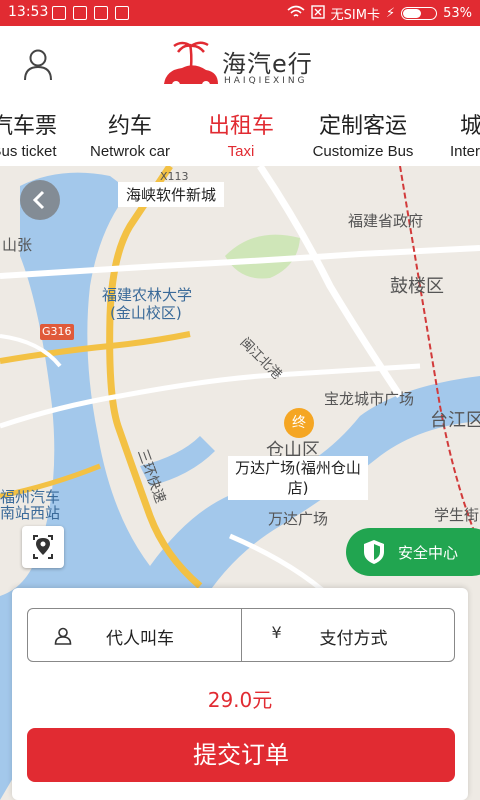 The width and height of the screenshot is (480, 800). I want to click on app-logo: 海汽e行 HAIQIEXING, so click(245, 68).